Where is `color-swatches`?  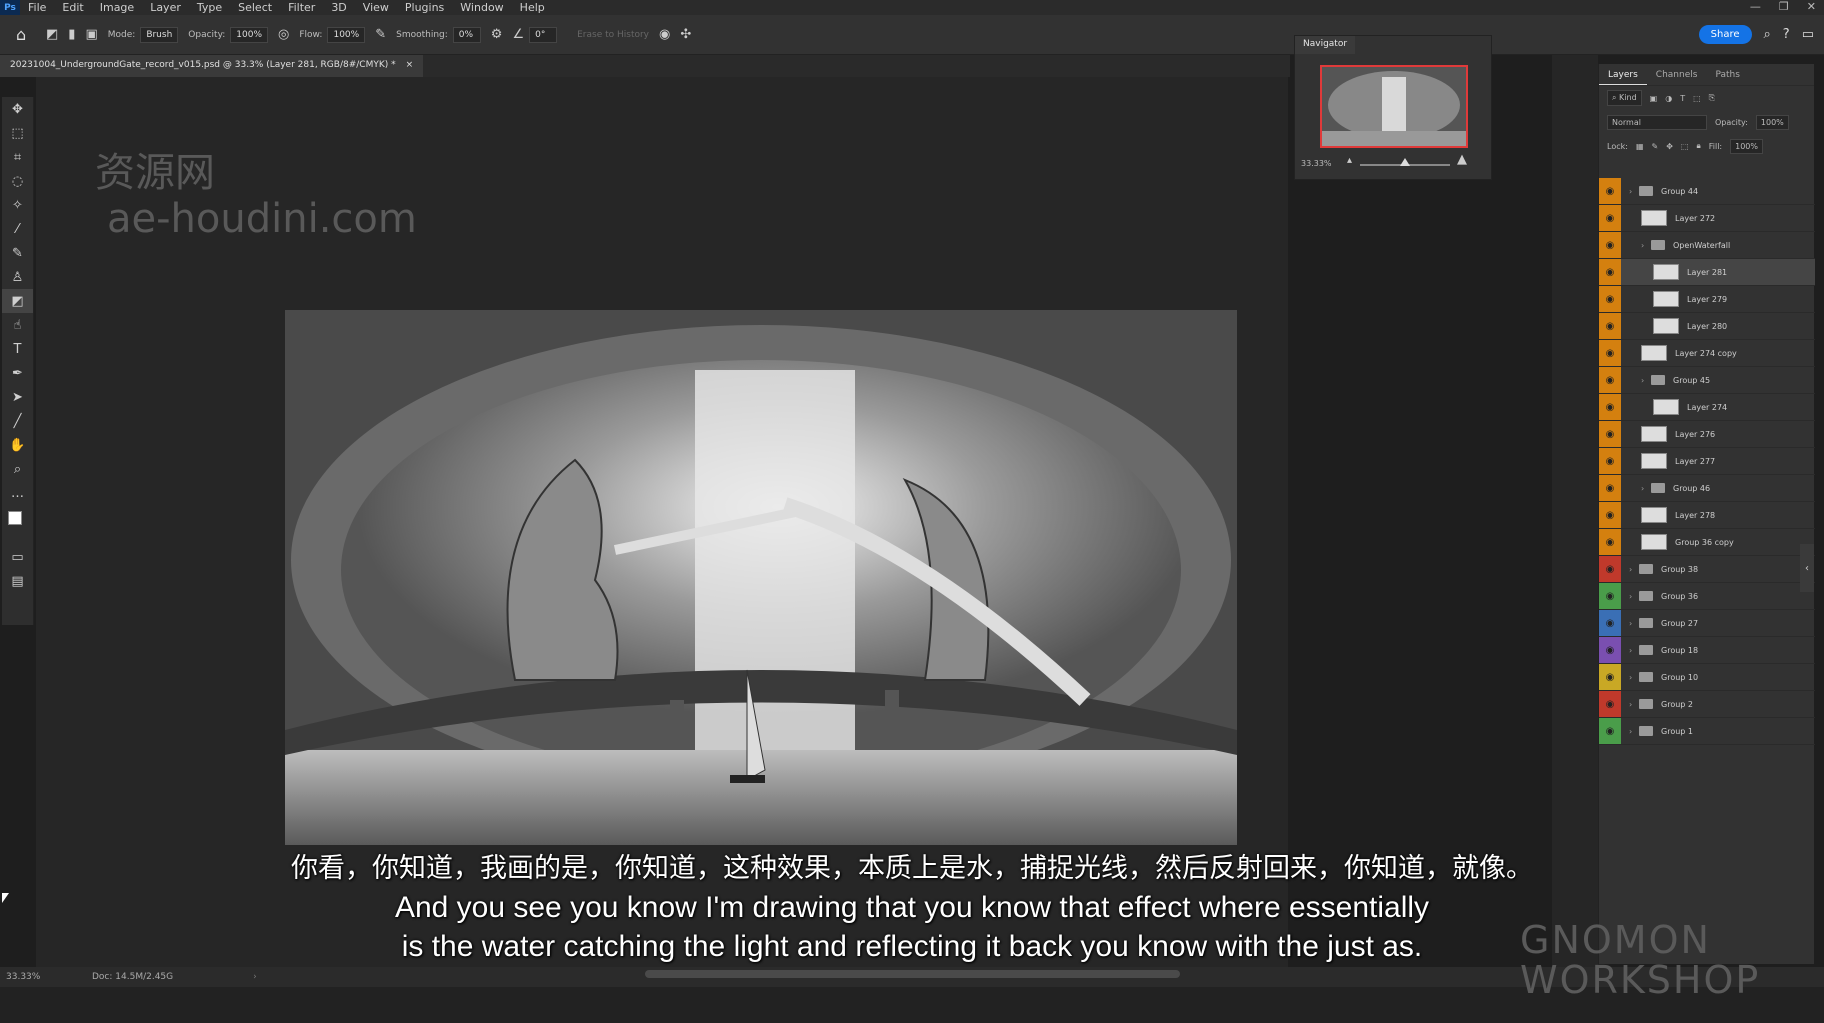
color-swatches is located at coordinates (17, 525).